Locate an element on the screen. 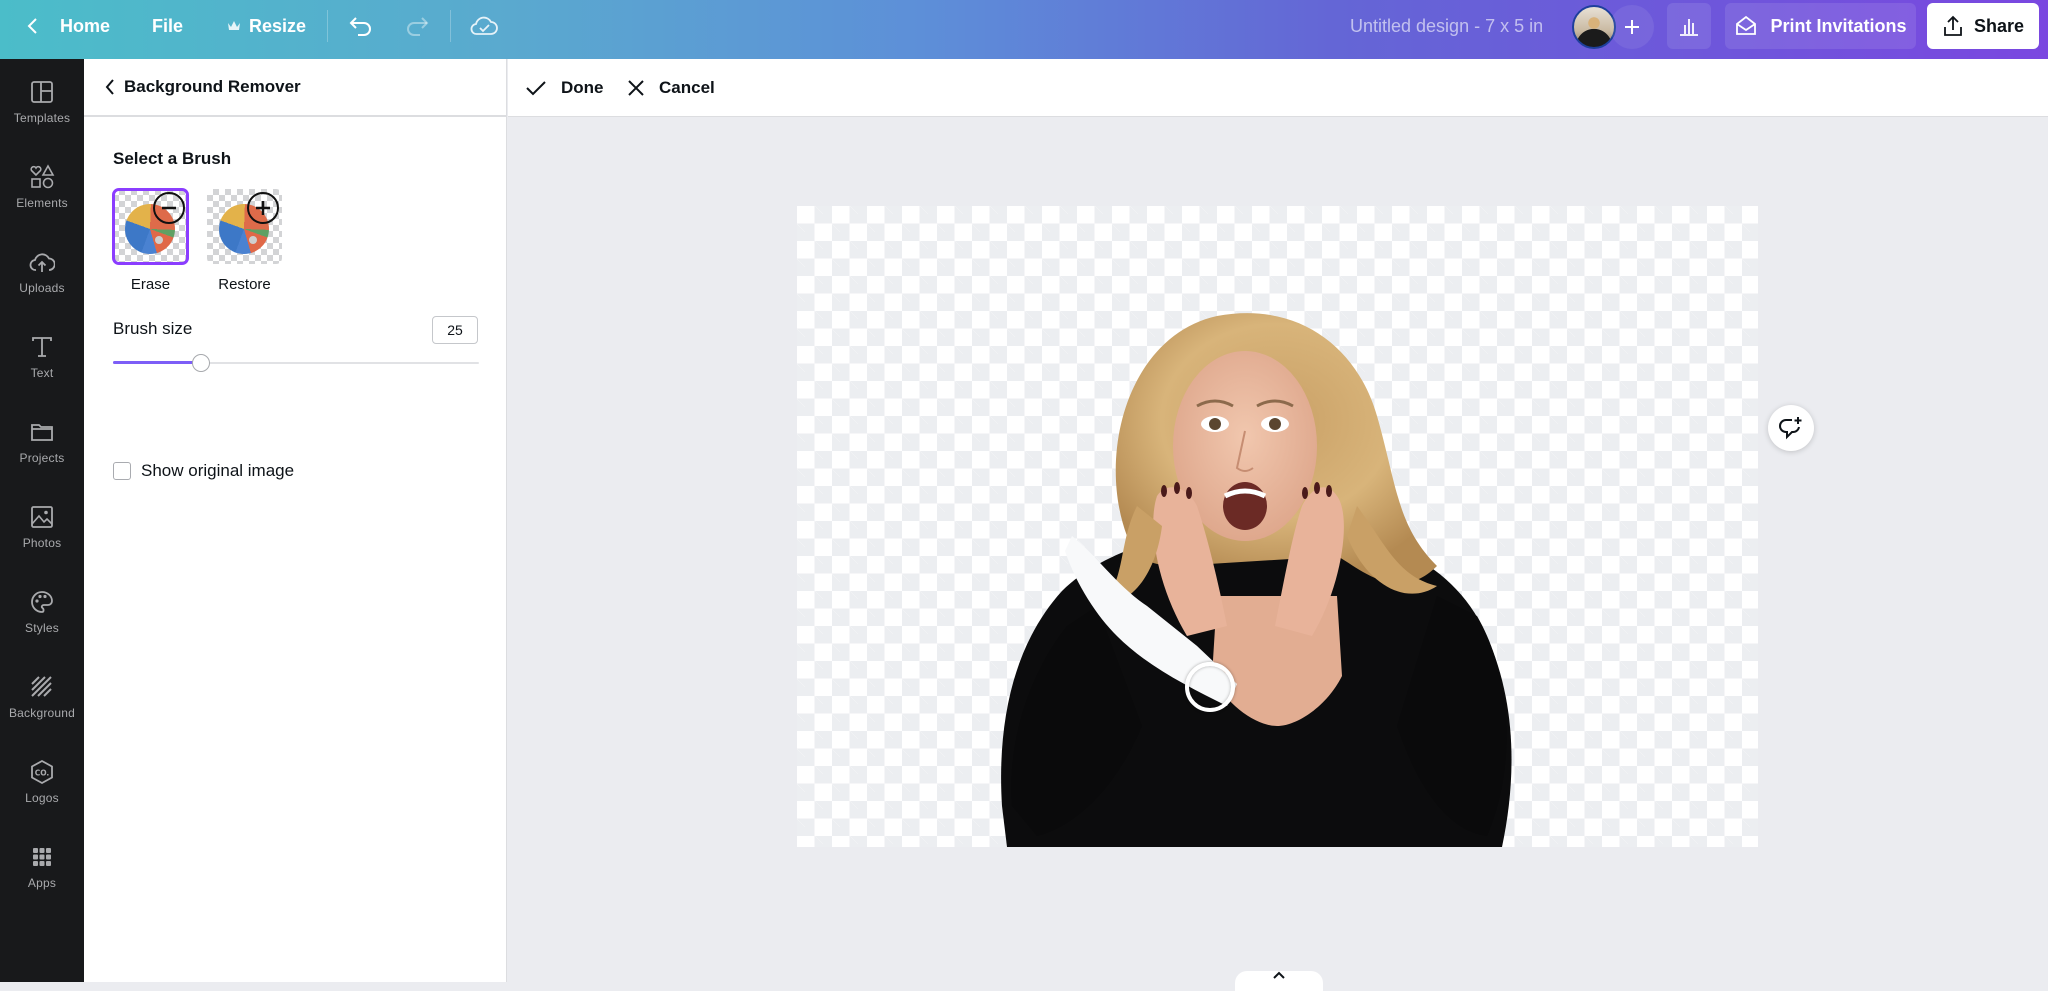 Image resolution: width=2048 pixels, height=991 pixels. show-original-toggle: Show original image is located at coordinates (203, 471).